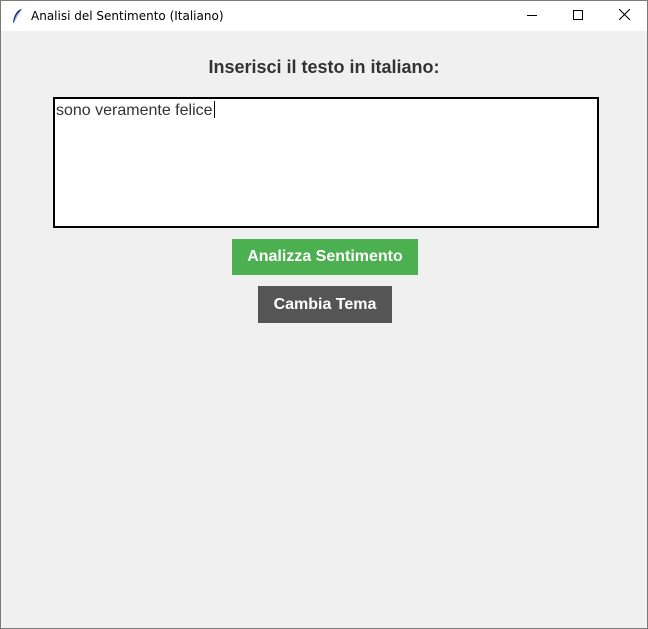 The width and height of the screenshot is (648, 629). Describe the element at coordinates (324, 16) in the screenshot. I see `title-bar: Analisi del Sentimento (Italiano)` at that location.